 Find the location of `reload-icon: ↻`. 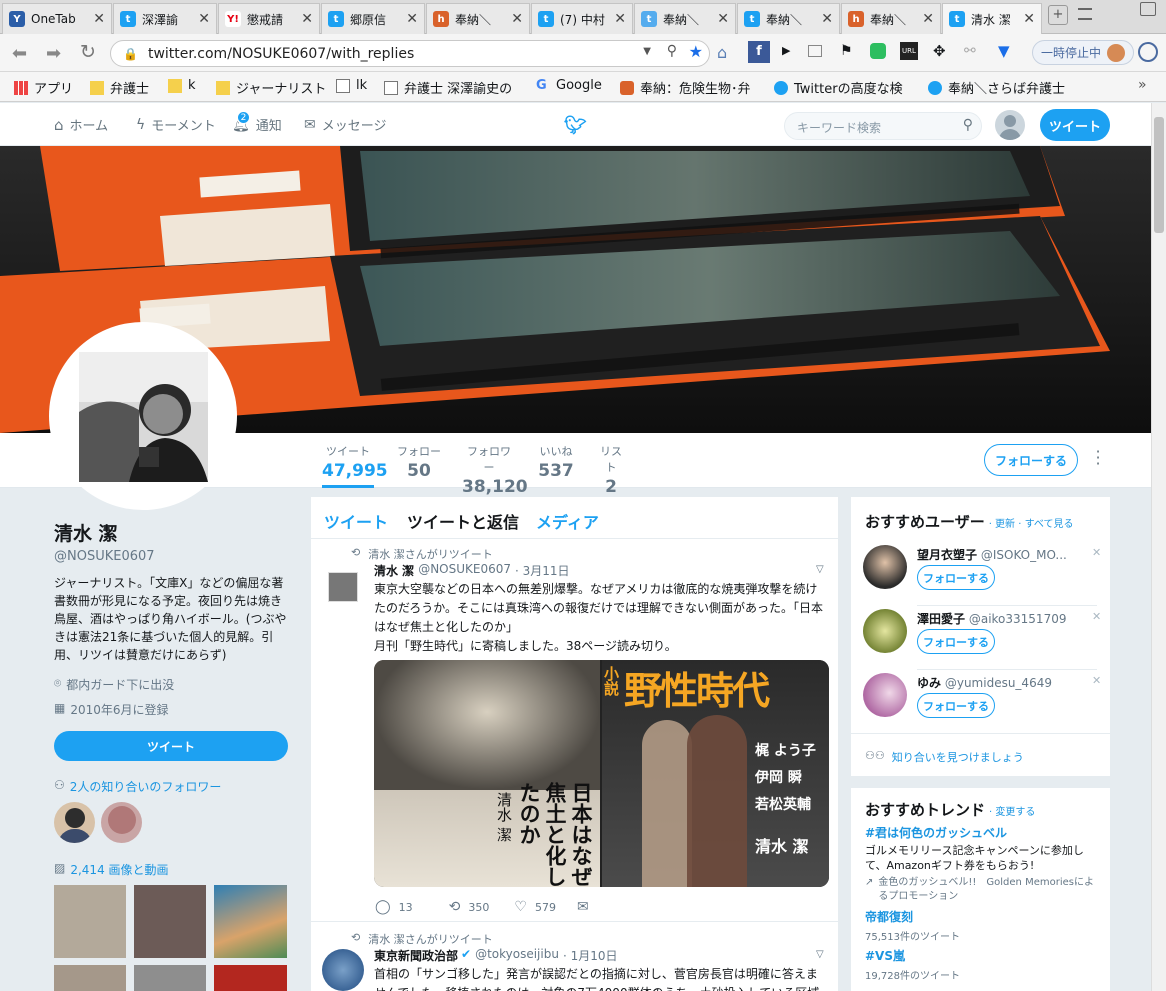

reload-icon: ↻ is located at coordinates (88, 52).